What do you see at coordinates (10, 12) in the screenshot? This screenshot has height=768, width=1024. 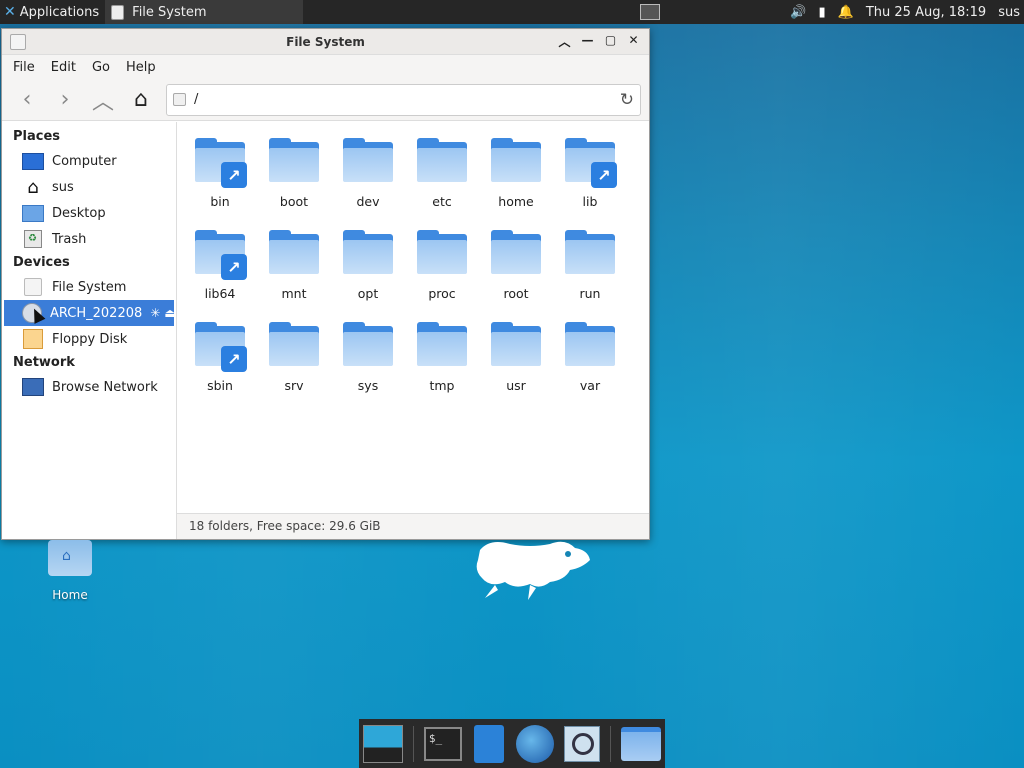 I see `xfce-logo-icon: ✕` at bounding box center [10, 12].